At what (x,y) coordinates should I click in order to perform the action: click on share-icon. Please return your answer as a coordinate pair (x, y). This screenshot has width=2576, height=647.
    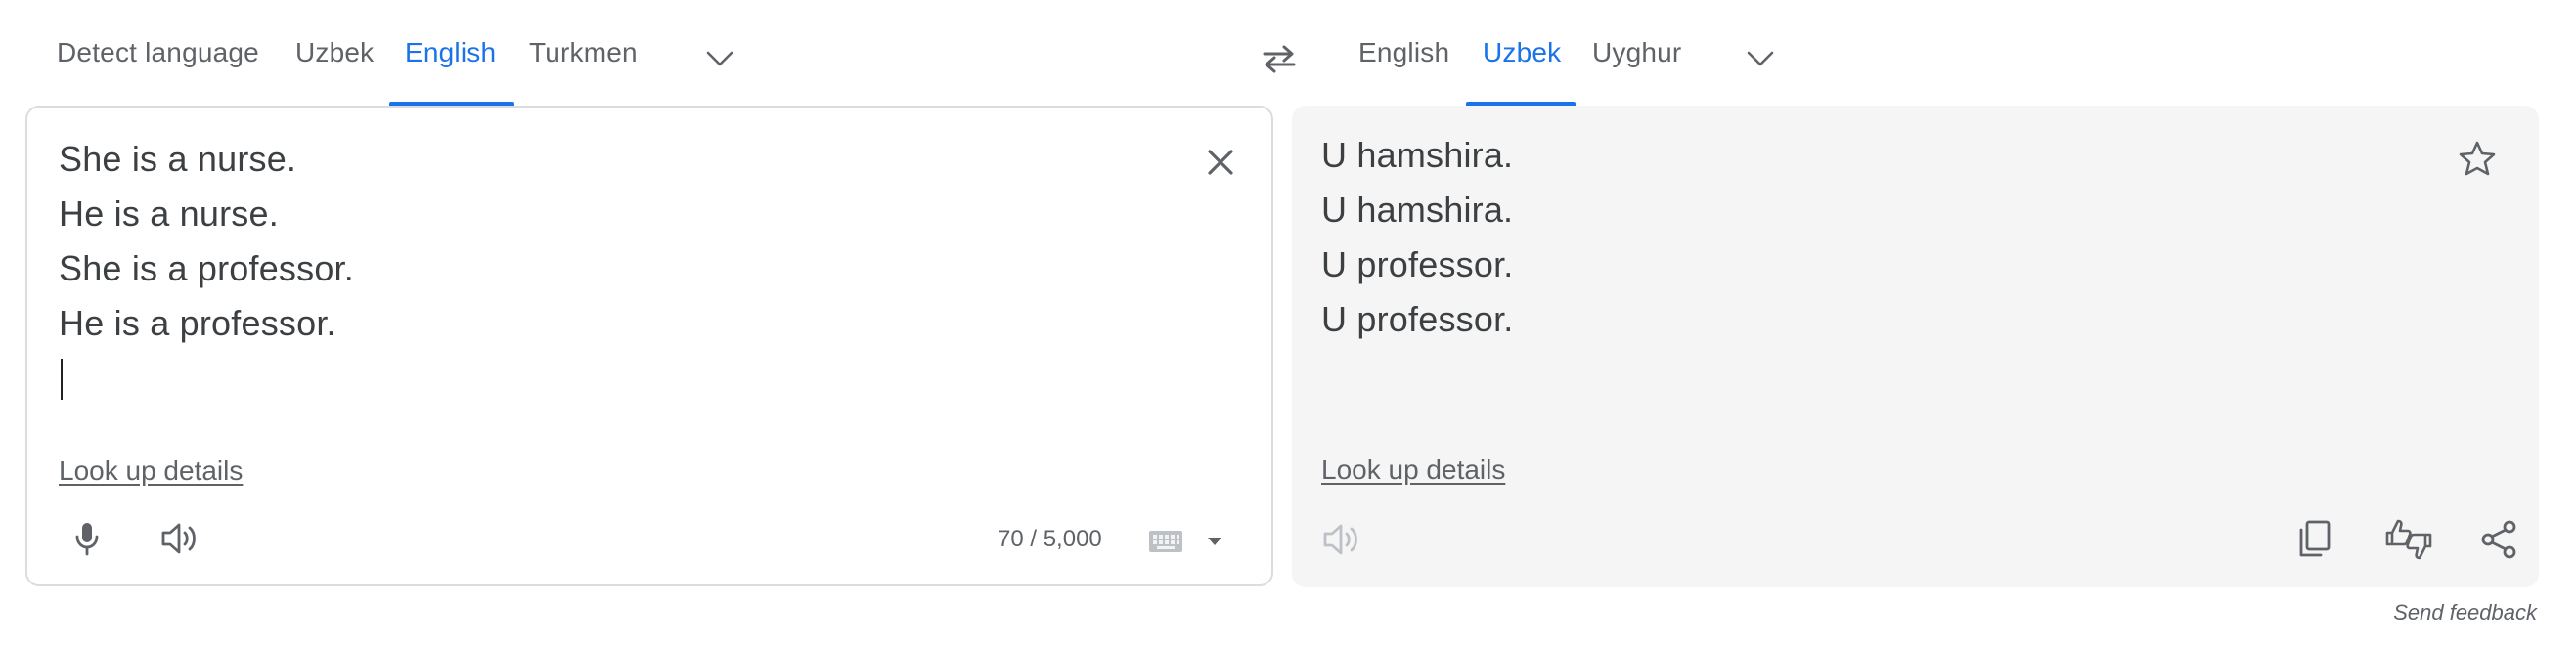
    Looking at the image, I should click on (2498, 540).